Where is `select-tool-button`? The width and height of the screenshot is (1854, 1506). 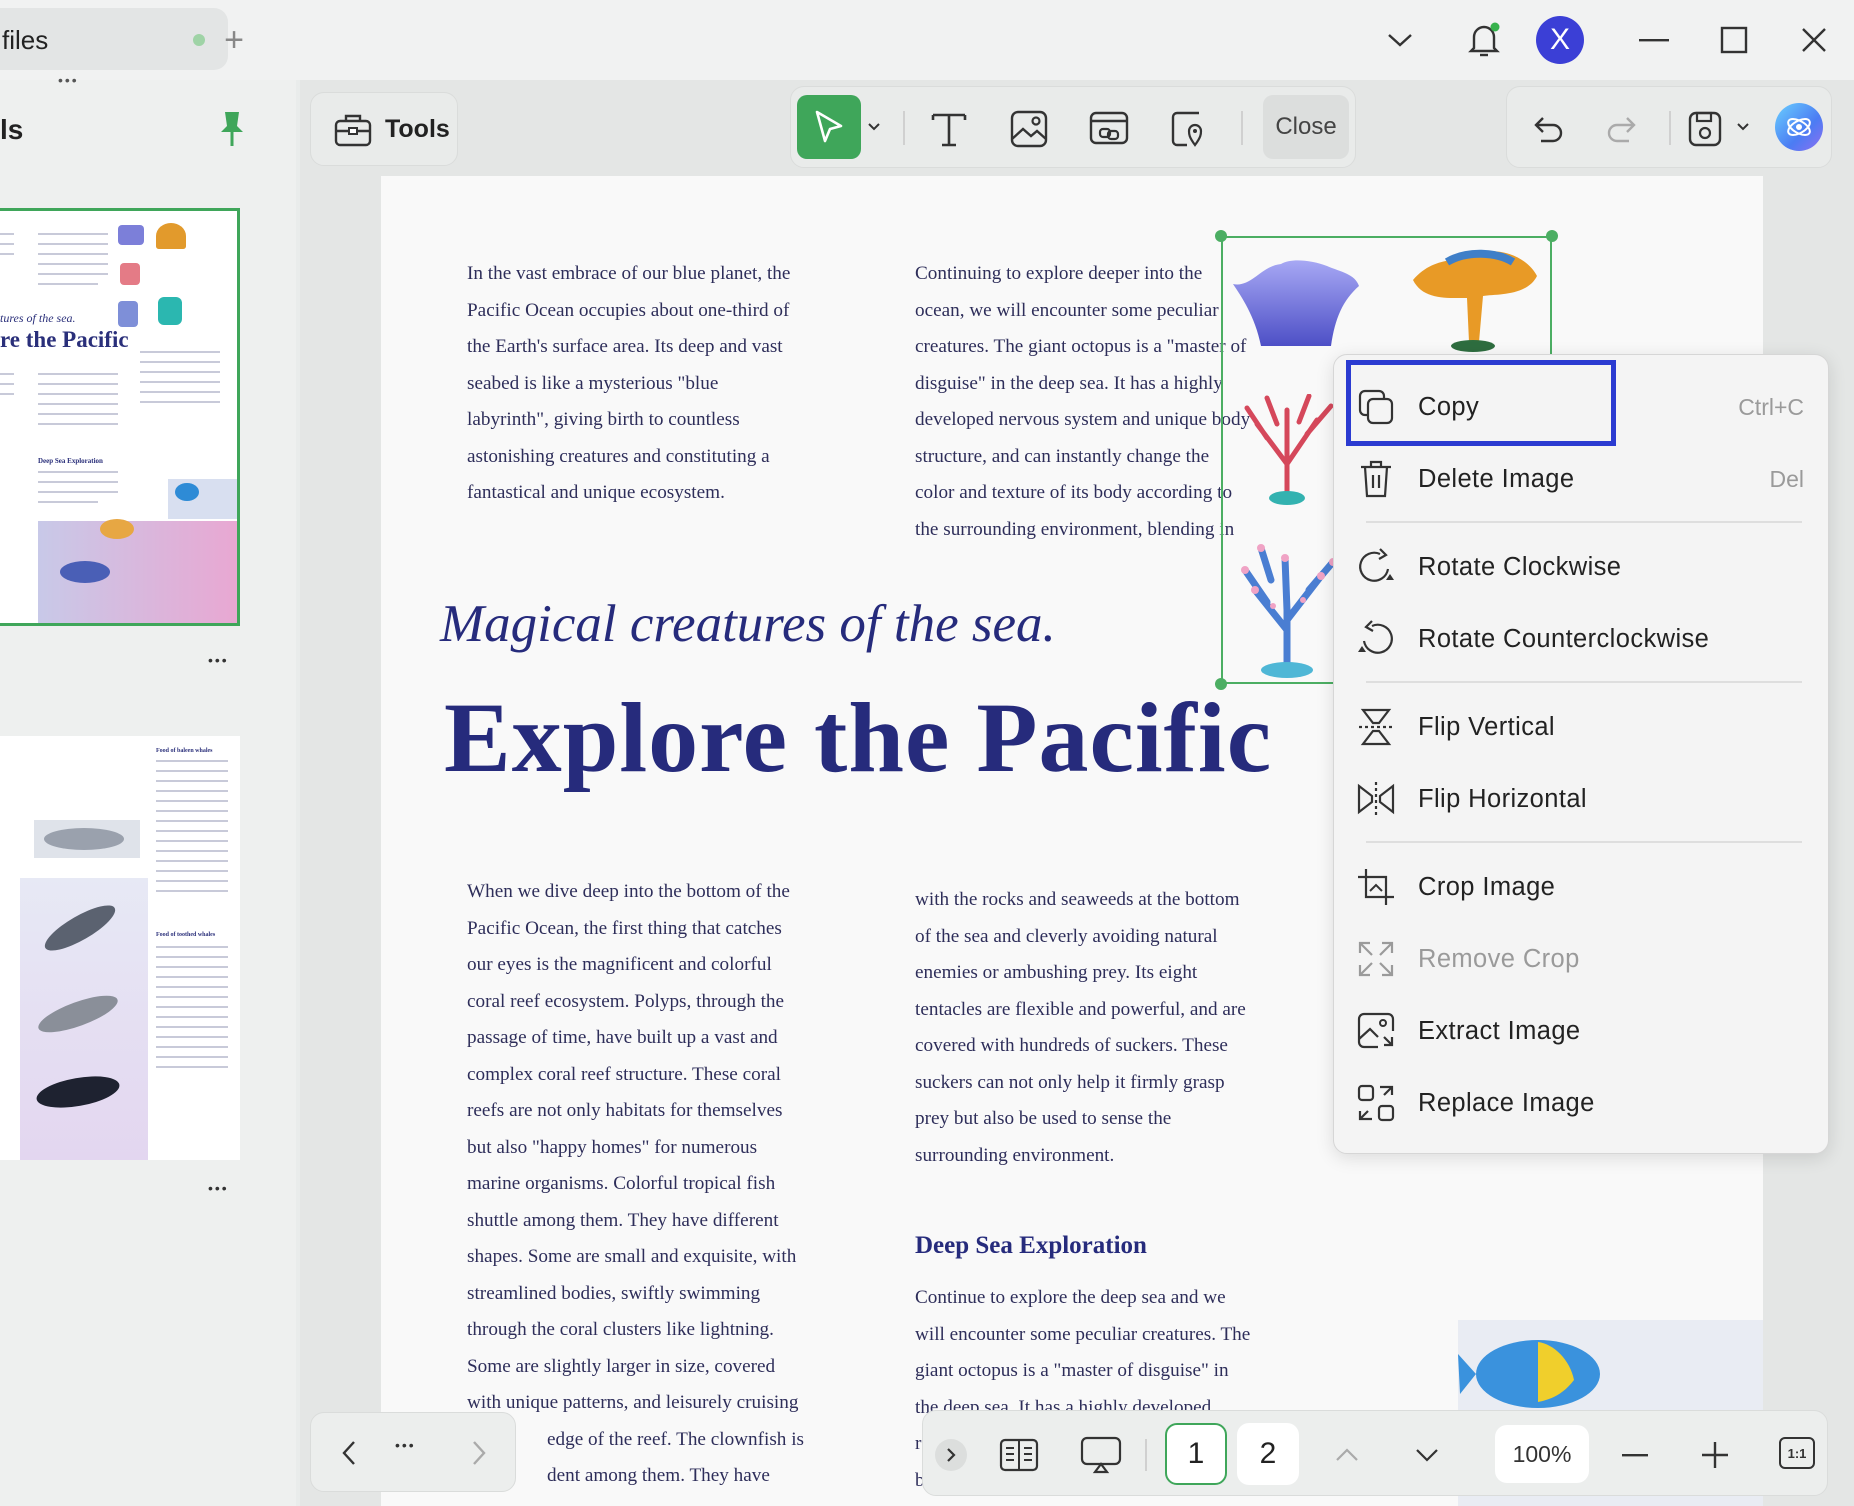
select-tool-button is located at coordinates (829, 127).